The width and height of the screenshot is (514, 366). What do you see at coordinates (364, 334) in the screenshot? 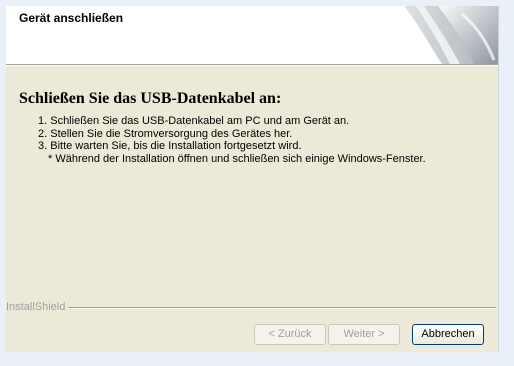
I see `next-button: Weiter >` at bounding box center [364, 334].